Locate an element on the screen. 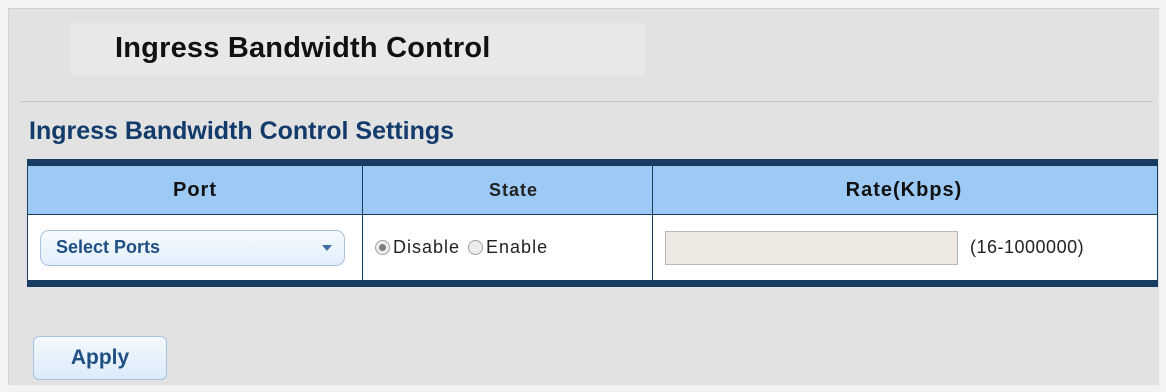 The height and width of the screenshot is (392, 1166). disable-radio-label: Disable is located at coordinates (427, 247).